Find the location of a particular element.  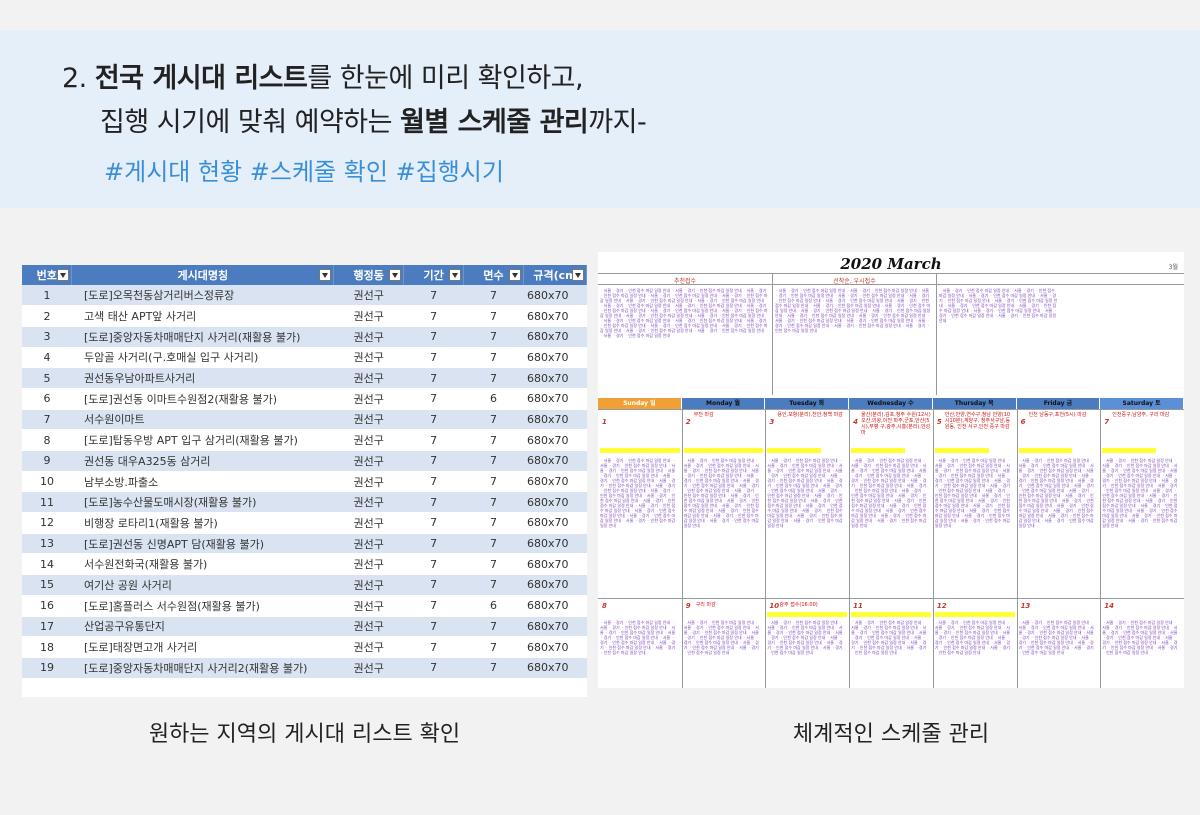

table-cell: 9 is located at coordinates (47, 461).